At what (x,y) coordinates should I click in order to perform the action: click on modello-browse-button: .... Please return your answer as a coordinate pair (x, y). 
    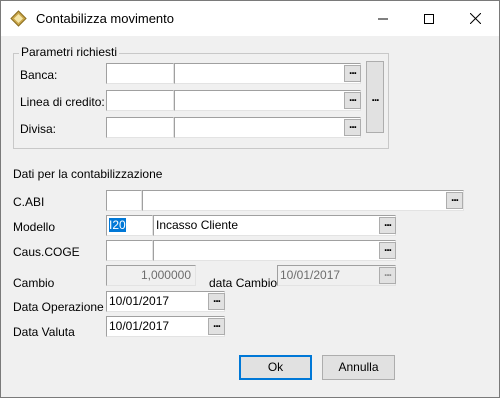
    Looking at the image, I should click on (387, 225).